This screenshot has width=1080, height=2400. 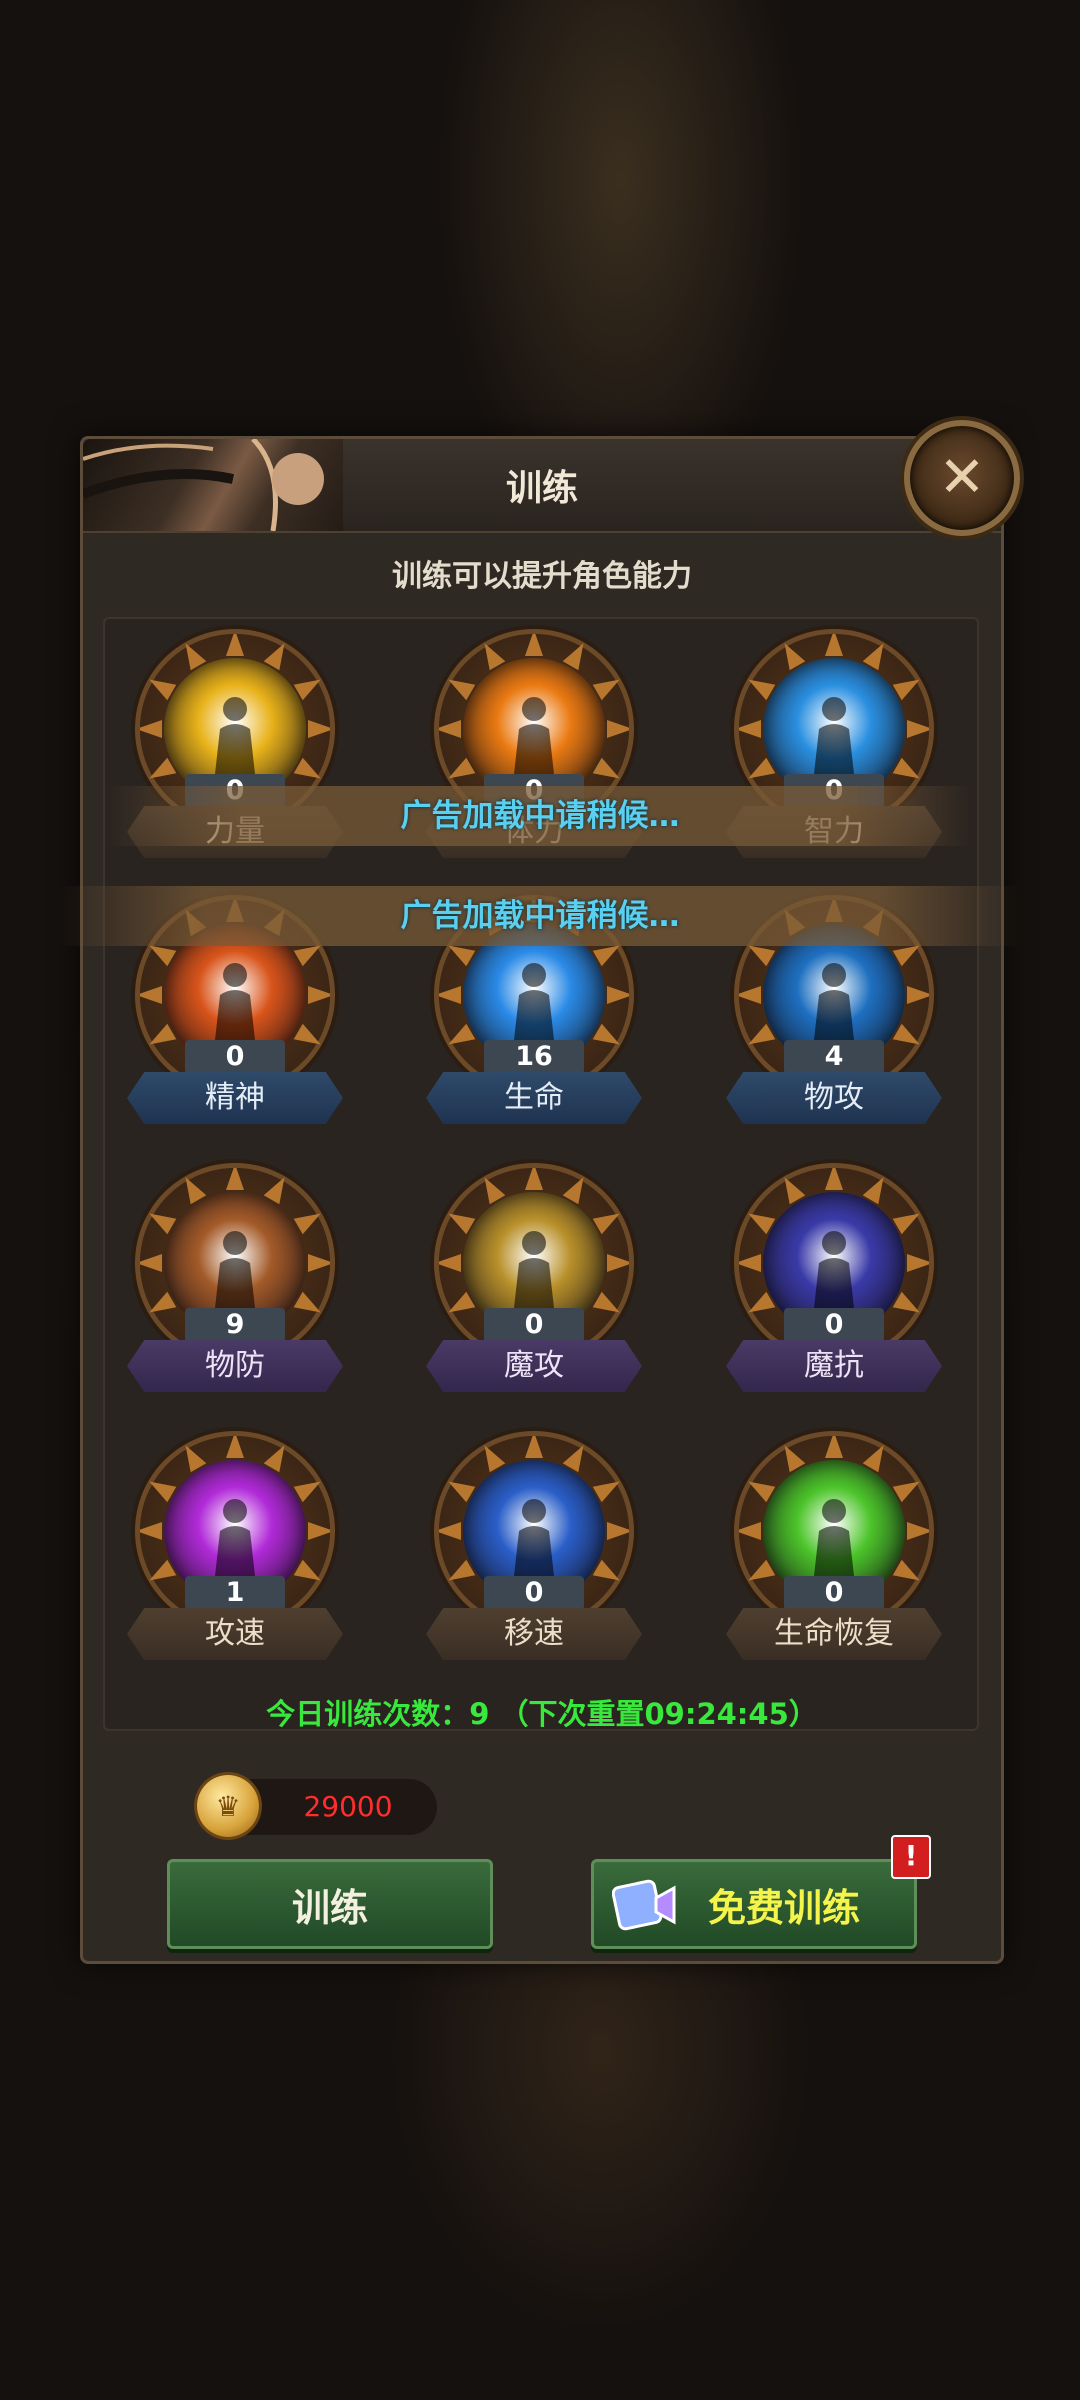 What do you see at coordinates (536, 759) in the screenshot?
I see `stat-cell-1: 0体力` at bounding box center [536, 759].